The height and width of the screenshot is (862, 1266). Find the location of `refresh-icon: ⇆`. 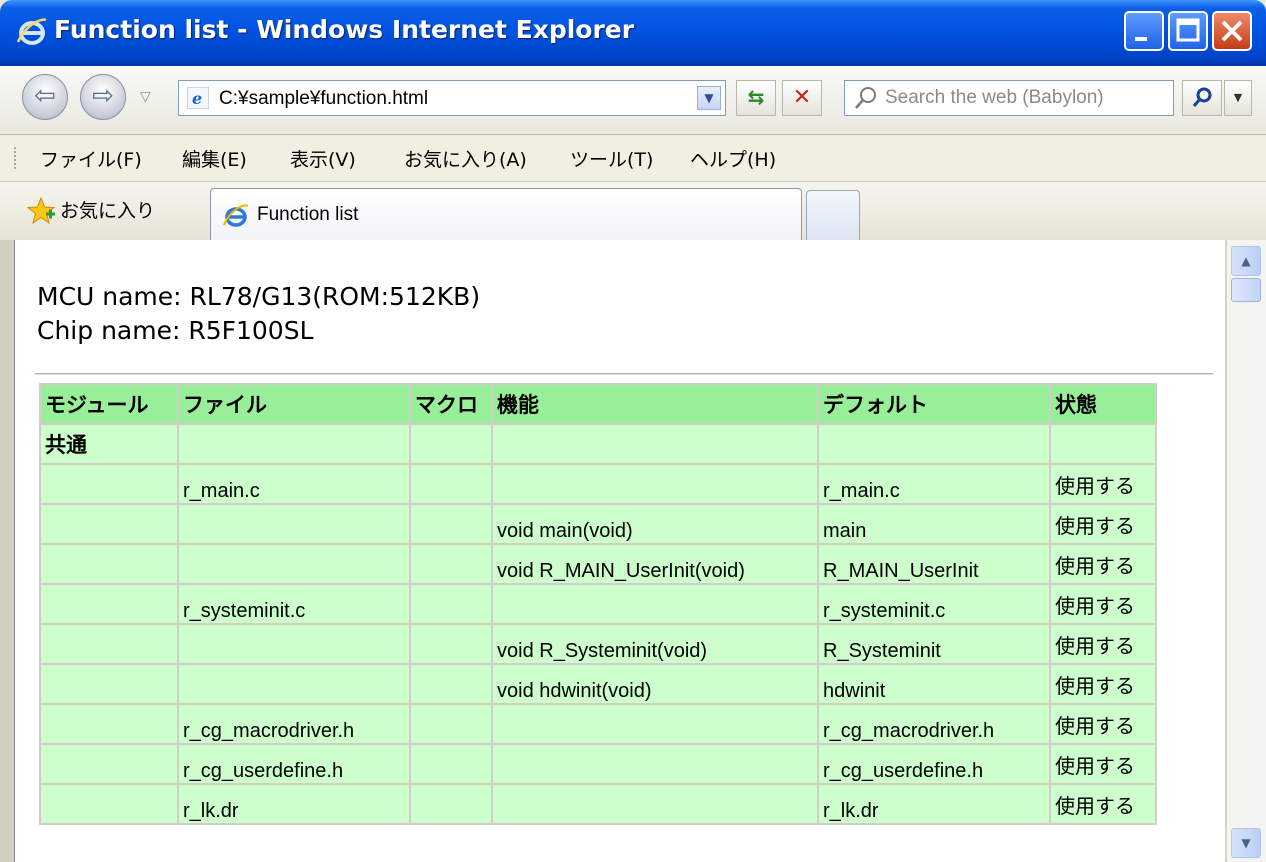

refresh-icon: ⇆ is located at coordinates (756, 97).